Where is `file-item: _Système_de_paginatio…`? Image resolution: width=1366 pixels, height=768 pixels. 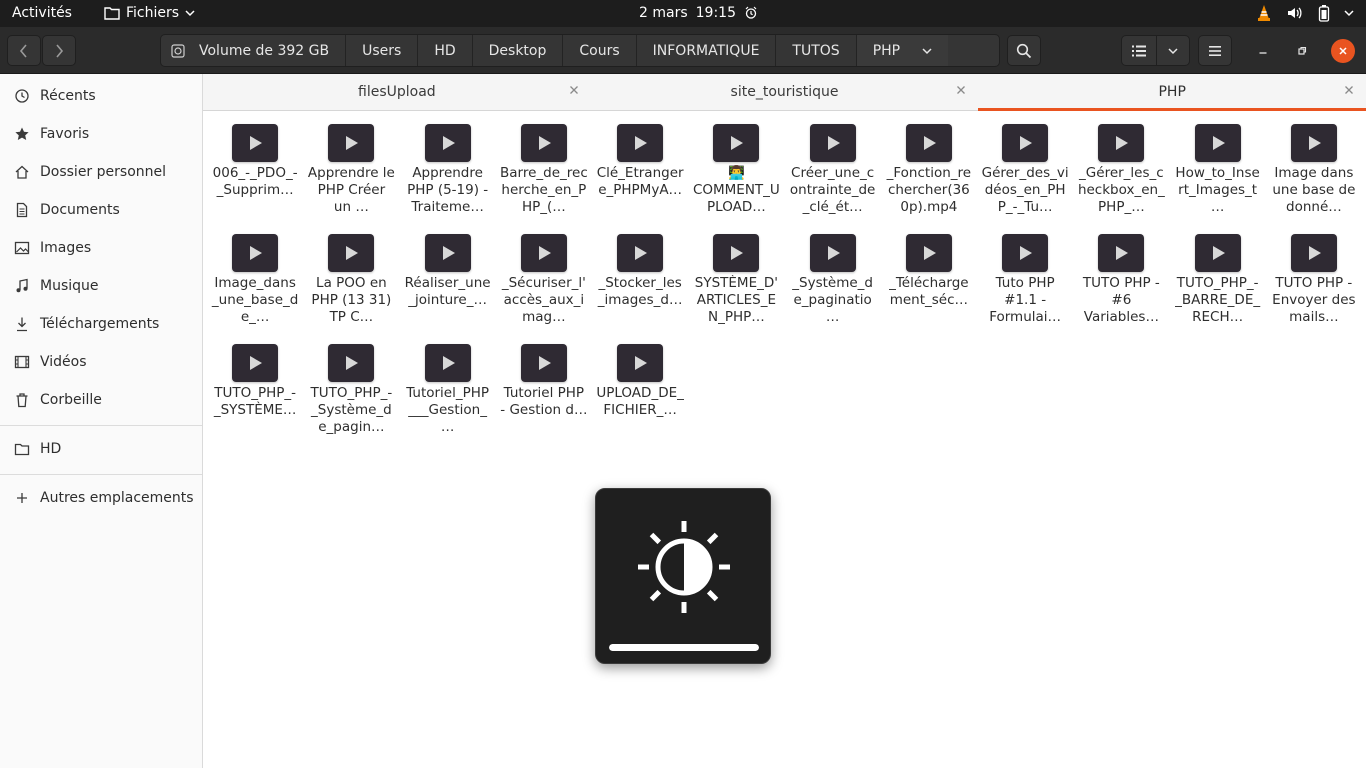 file-item: _Système_de_paginatio… is located at coordinates (833, 285).